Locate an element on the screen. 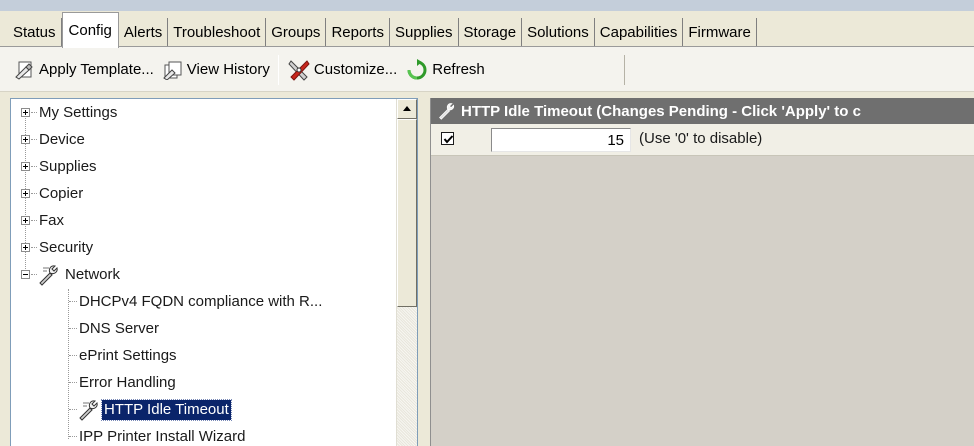  tree-item-label: Error Handling is located at coordinates (127, 382).